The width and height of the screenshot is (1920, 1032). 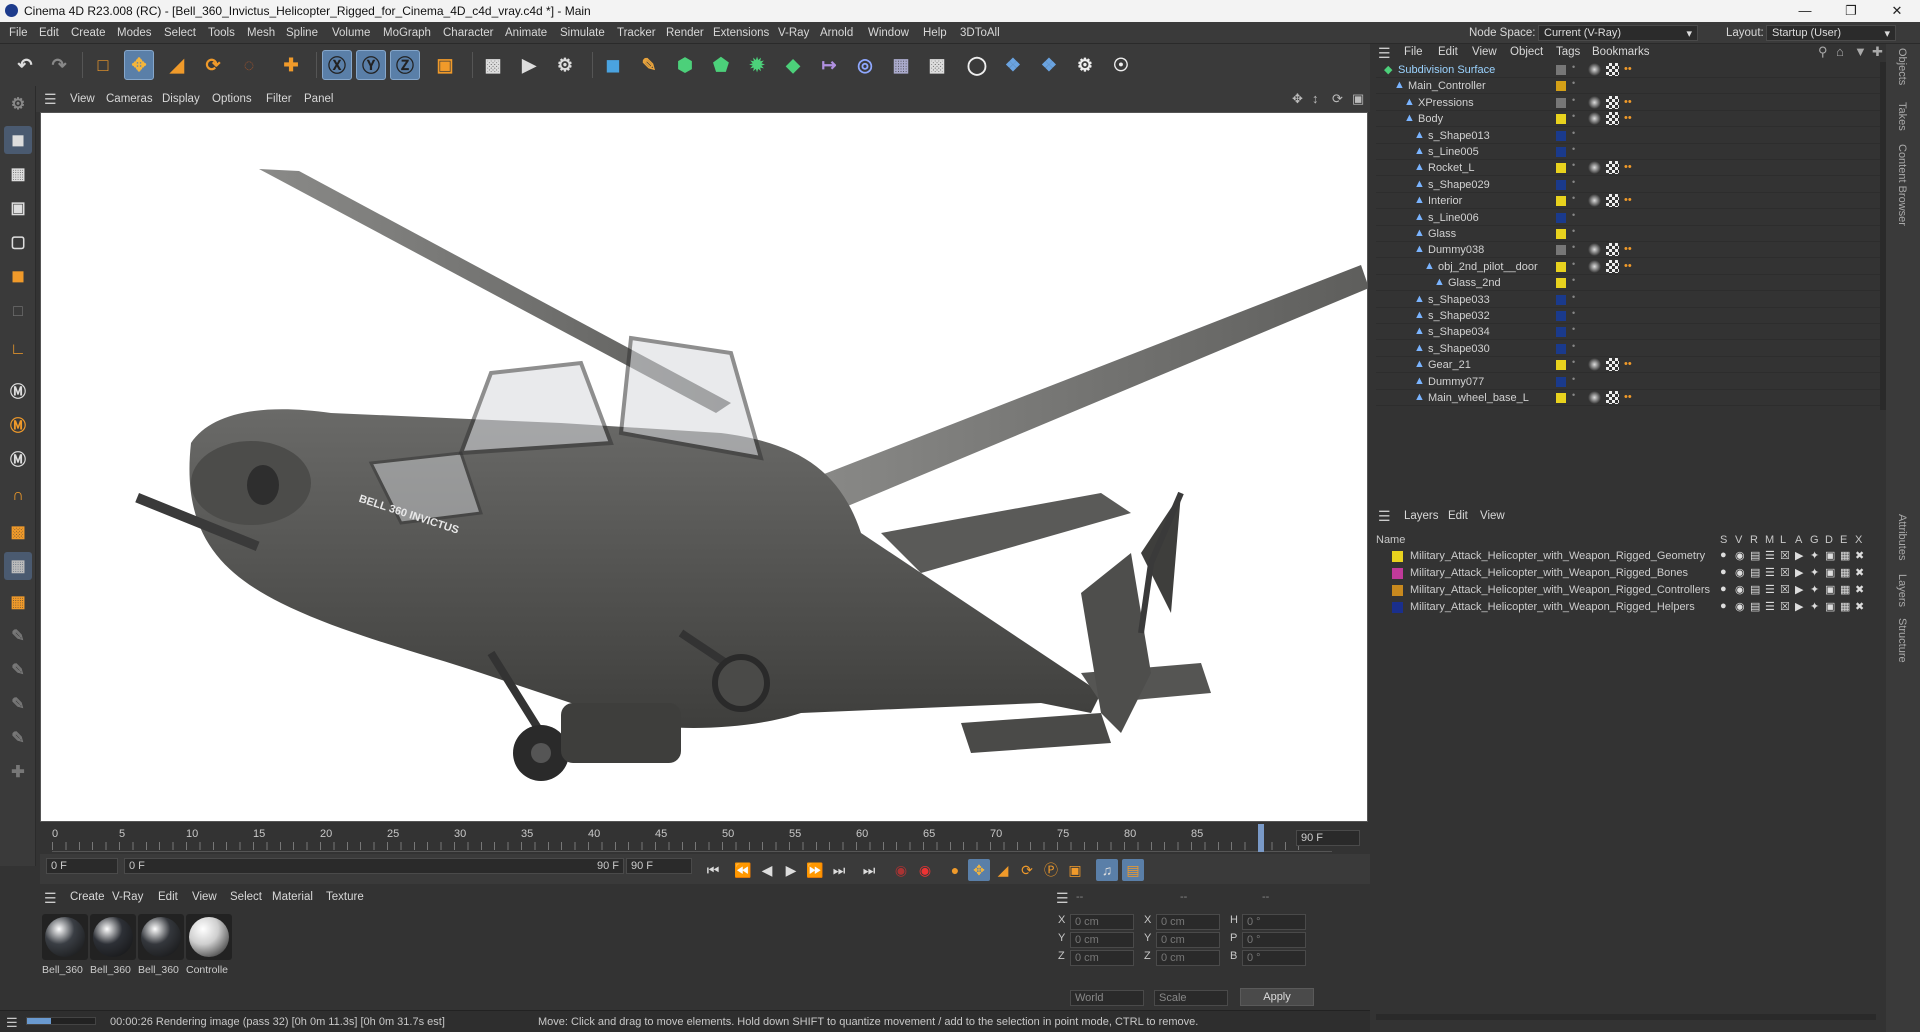 What do you see at coordinates (1738, 540) in the screenshot?
I see `layer-column-v: V` at bounding box center [1738, 540].